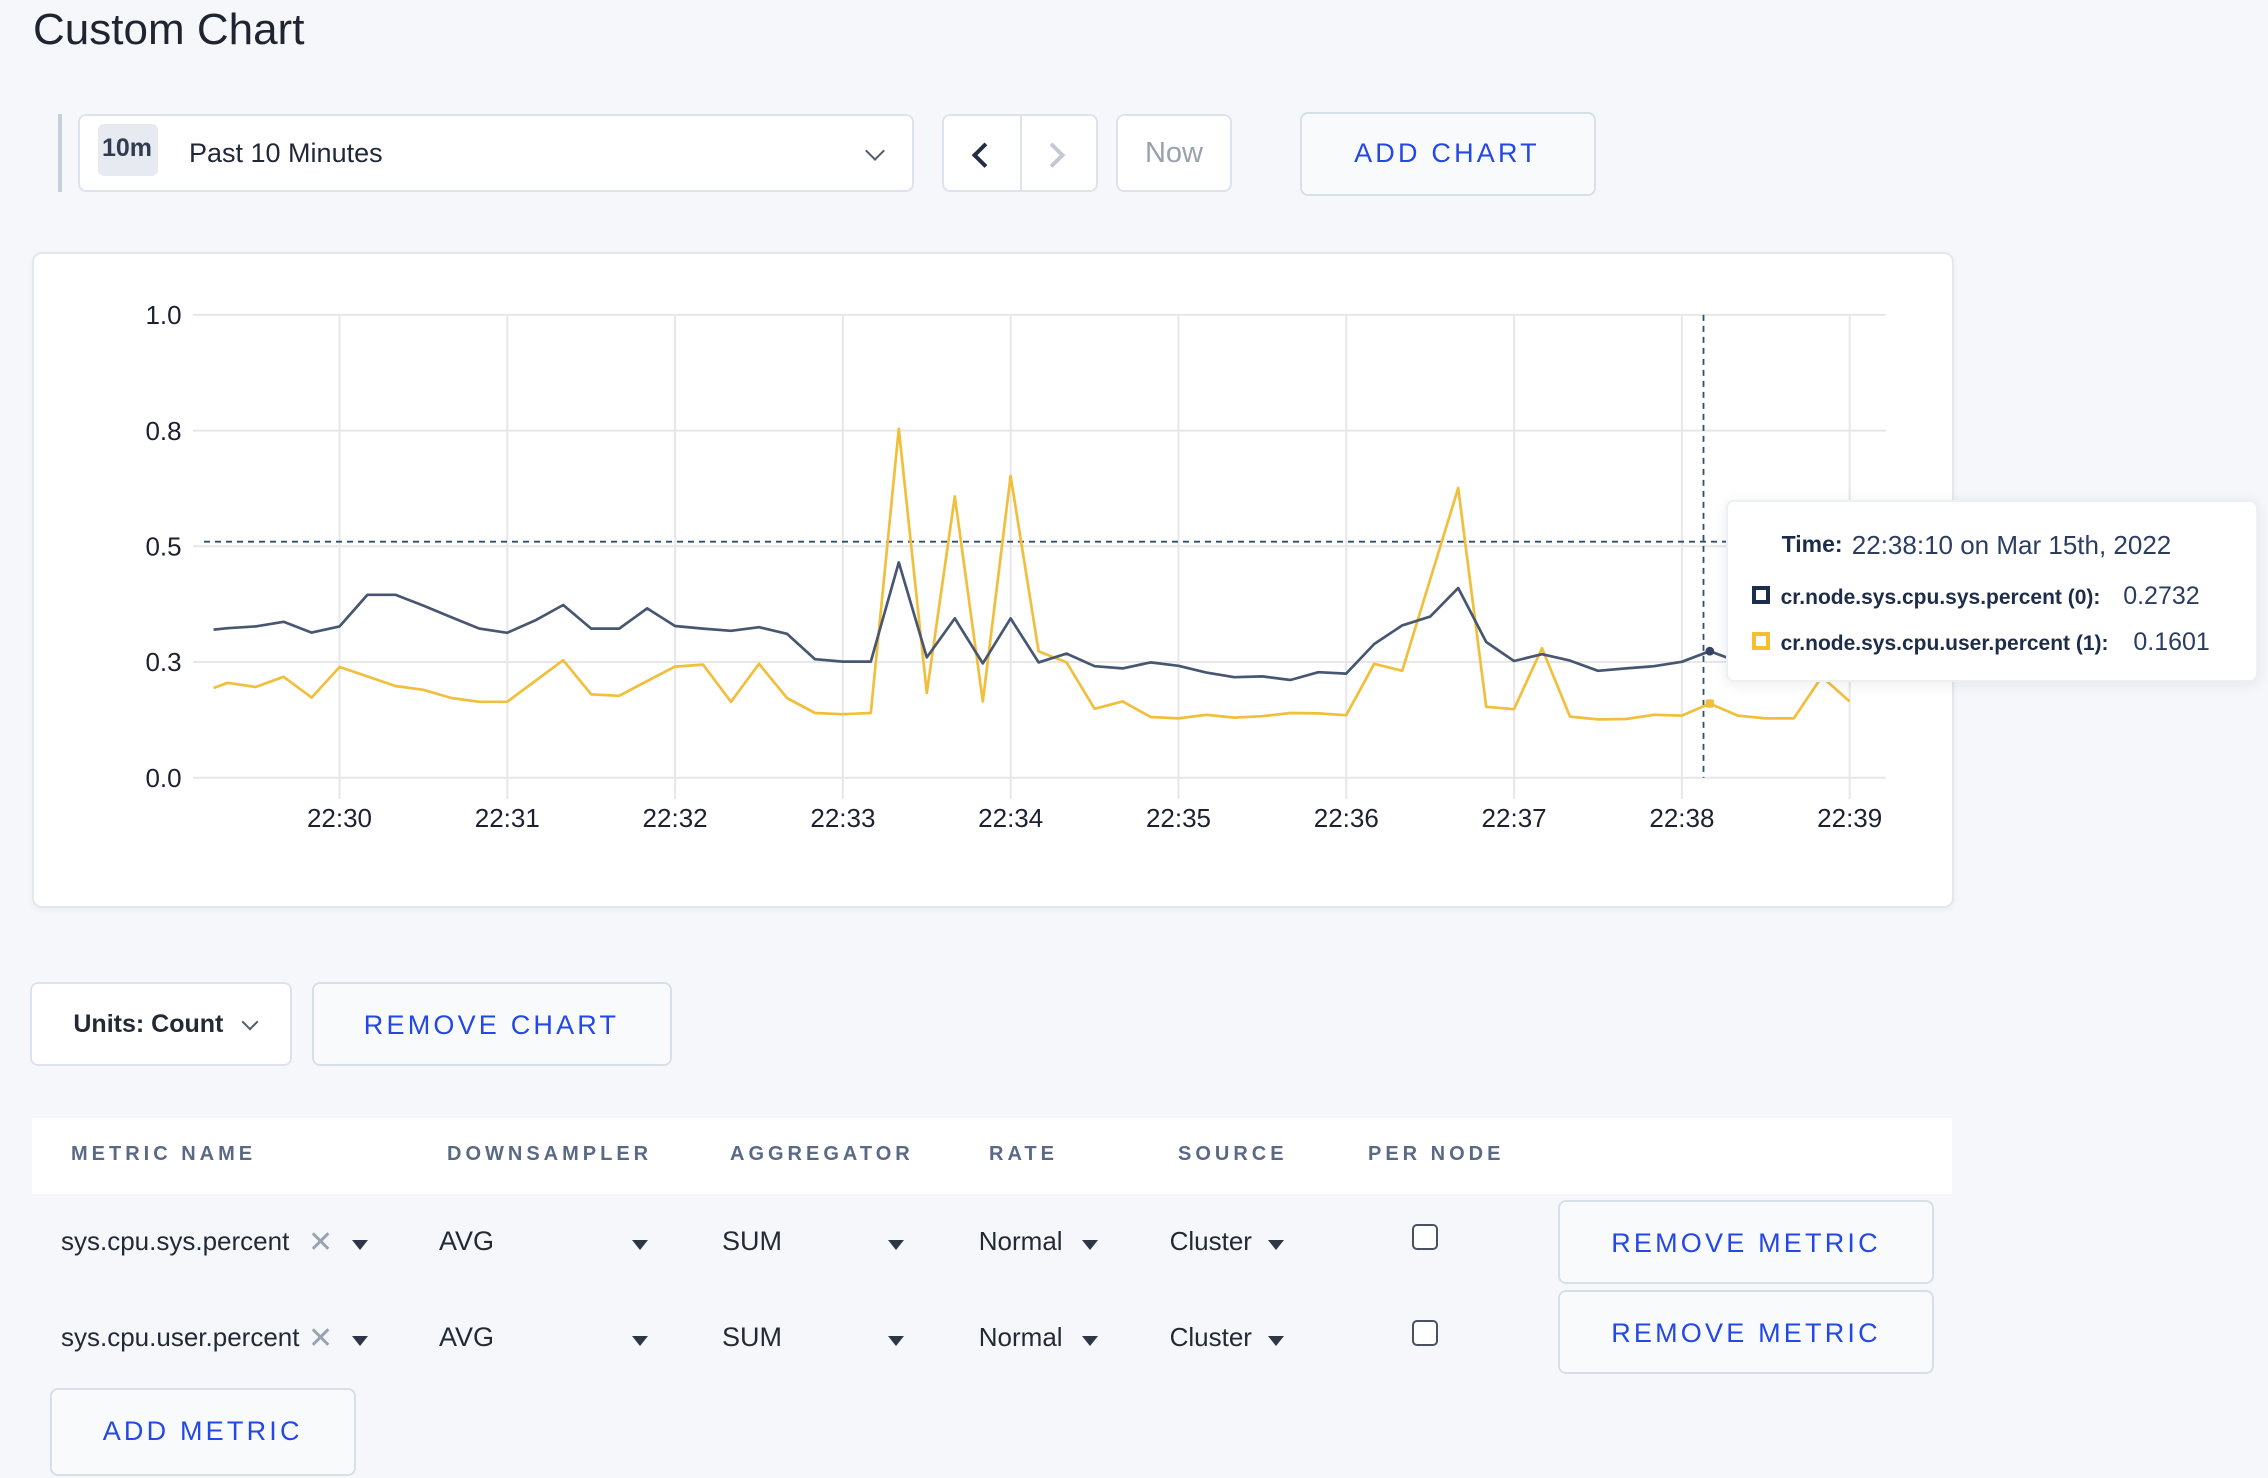  I want to click on svg-text: 0.3, so click(163, 663).